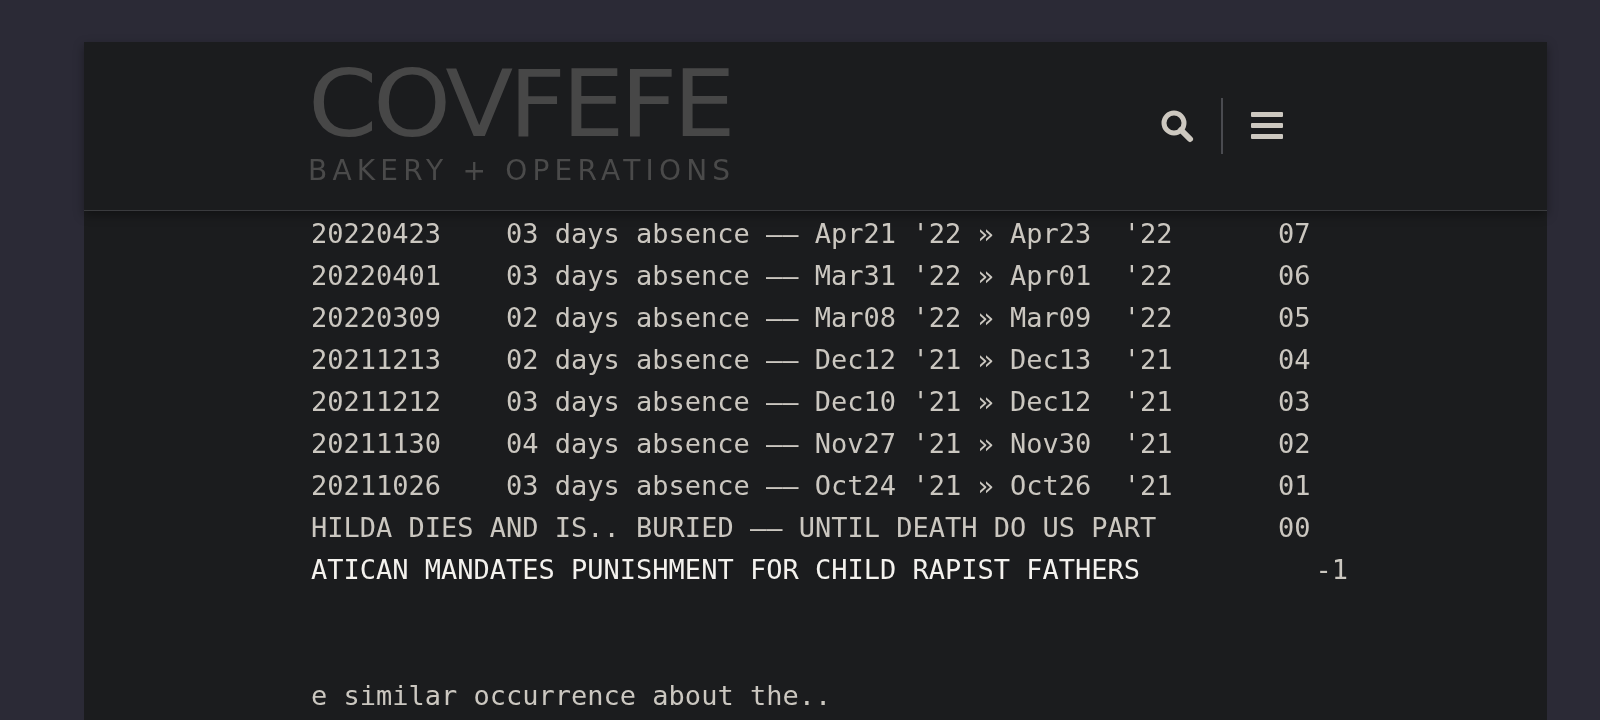 The image size is (1600, 720). I want to click on entry-description: 02 days absence —— Dec12 '21 » Dec13 '21, so click(840, 360).